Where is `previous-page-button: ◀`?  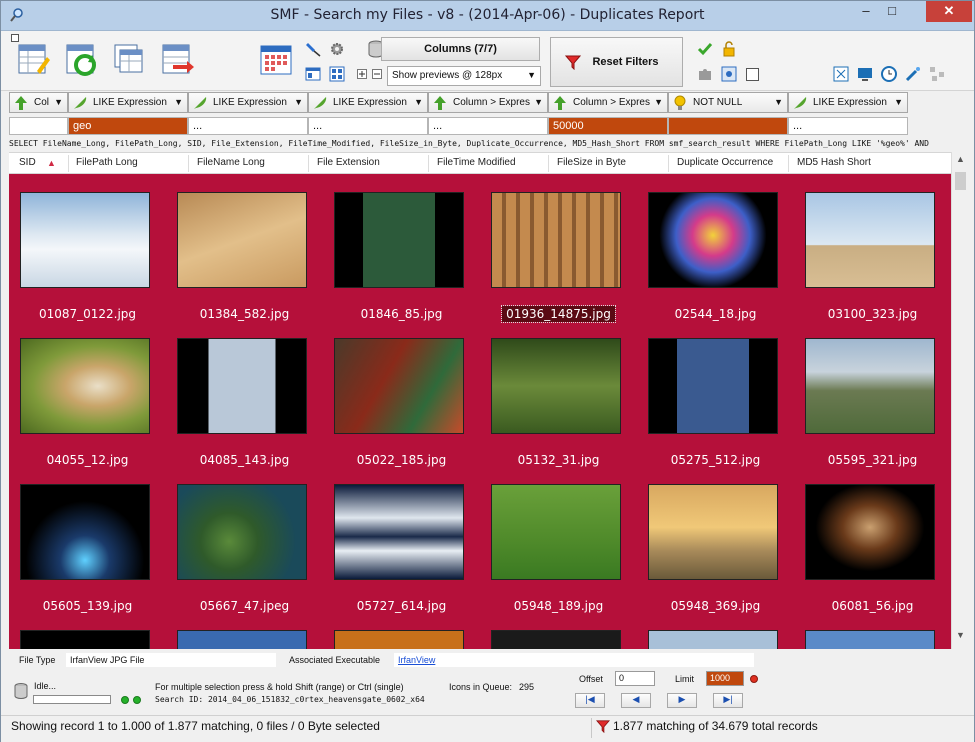 previous-page-button: ◀ is located at coordinates (636, 700).